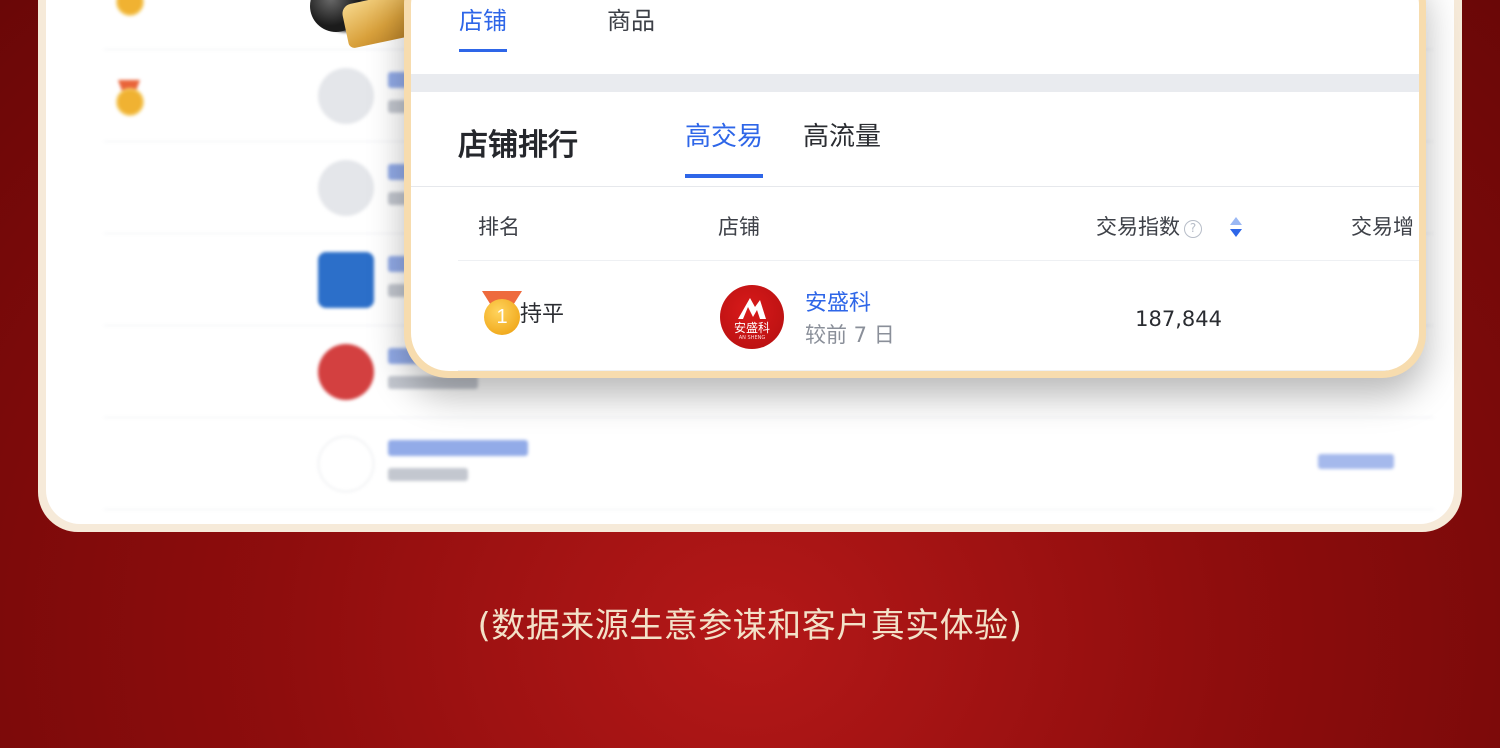 The width and height of the screenshot is (1500, 748). I want to click on section-title: 店铺排行, so click(518, 145).